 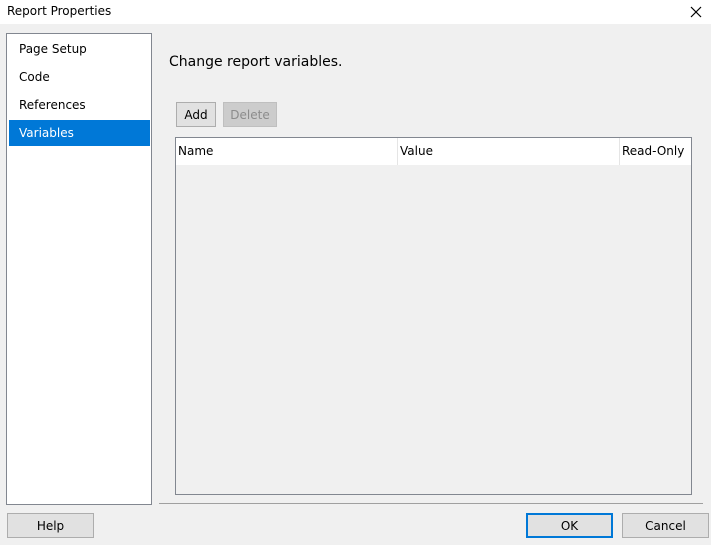 I want to click on close-icon, so click(x=696, y=12).